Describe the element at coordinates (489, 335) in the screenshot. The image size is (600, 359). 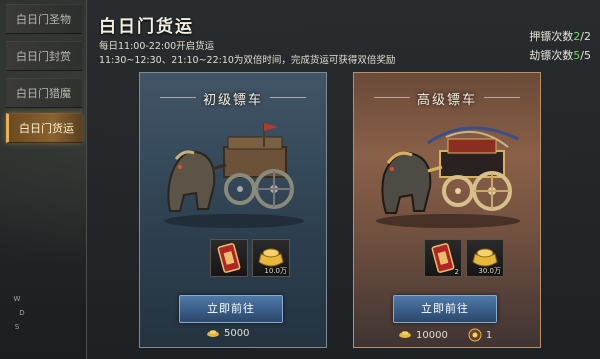
I see `extra-cost-value: 1` at that location.